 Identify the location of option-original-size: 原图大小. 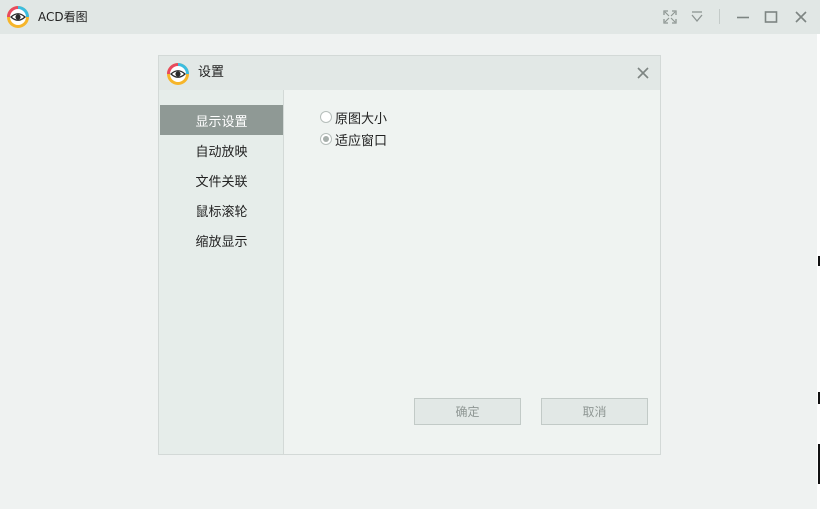
(354, 117).